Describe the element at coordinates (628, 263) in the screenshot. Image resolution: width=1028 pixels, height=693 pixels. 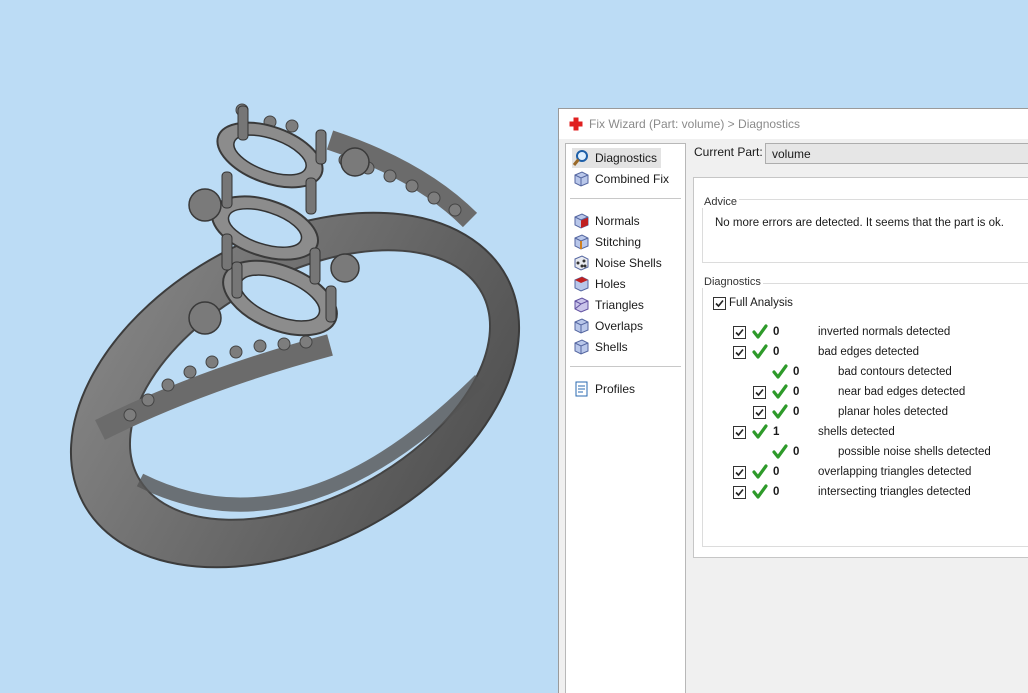
I see `nav-item-label: Noise Shells` at that location.